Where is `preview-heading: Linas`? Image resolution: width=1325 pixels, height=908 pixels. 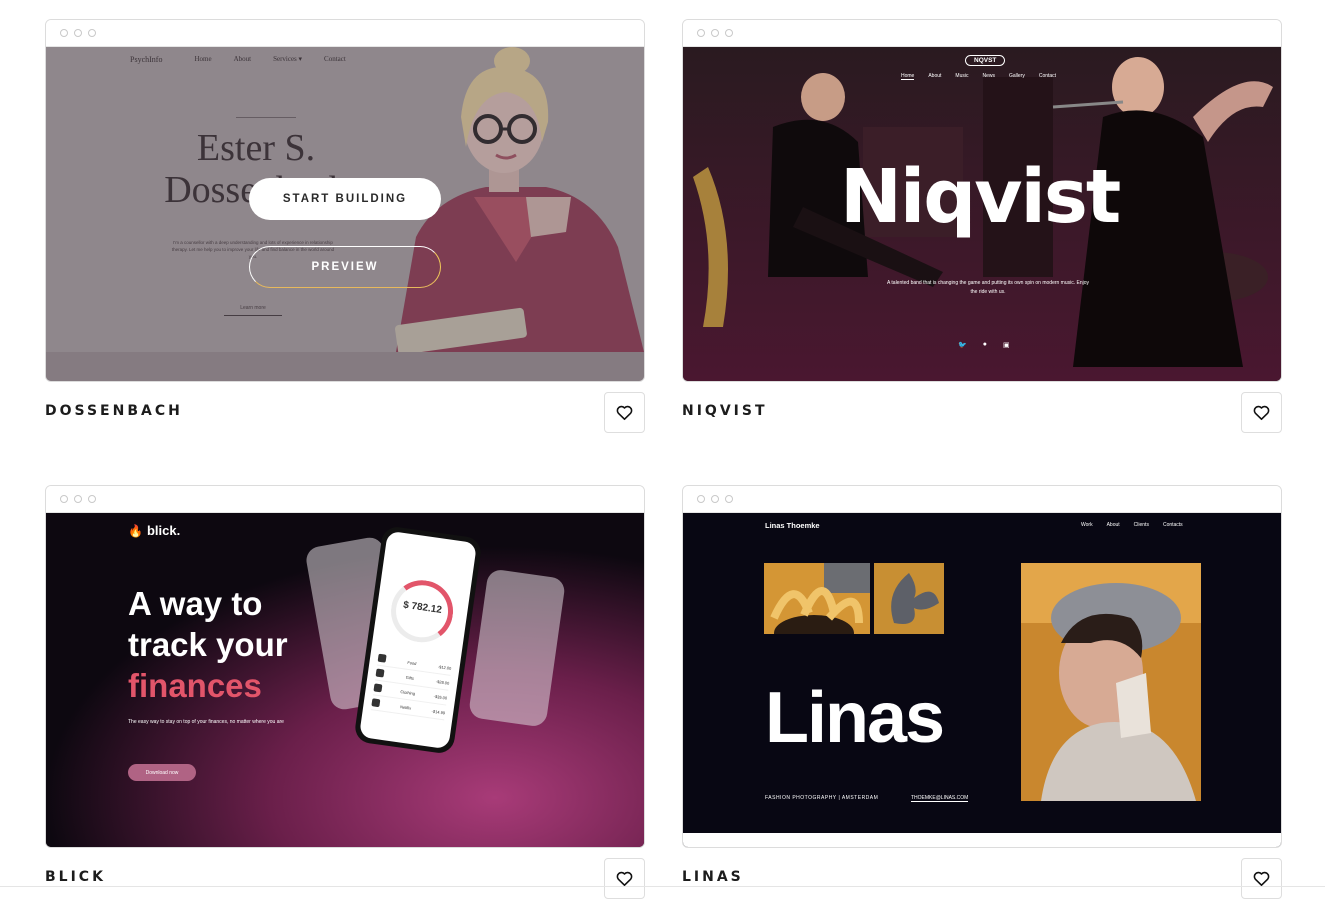 preview-heading: Linas is located at coordinates (855, 718).